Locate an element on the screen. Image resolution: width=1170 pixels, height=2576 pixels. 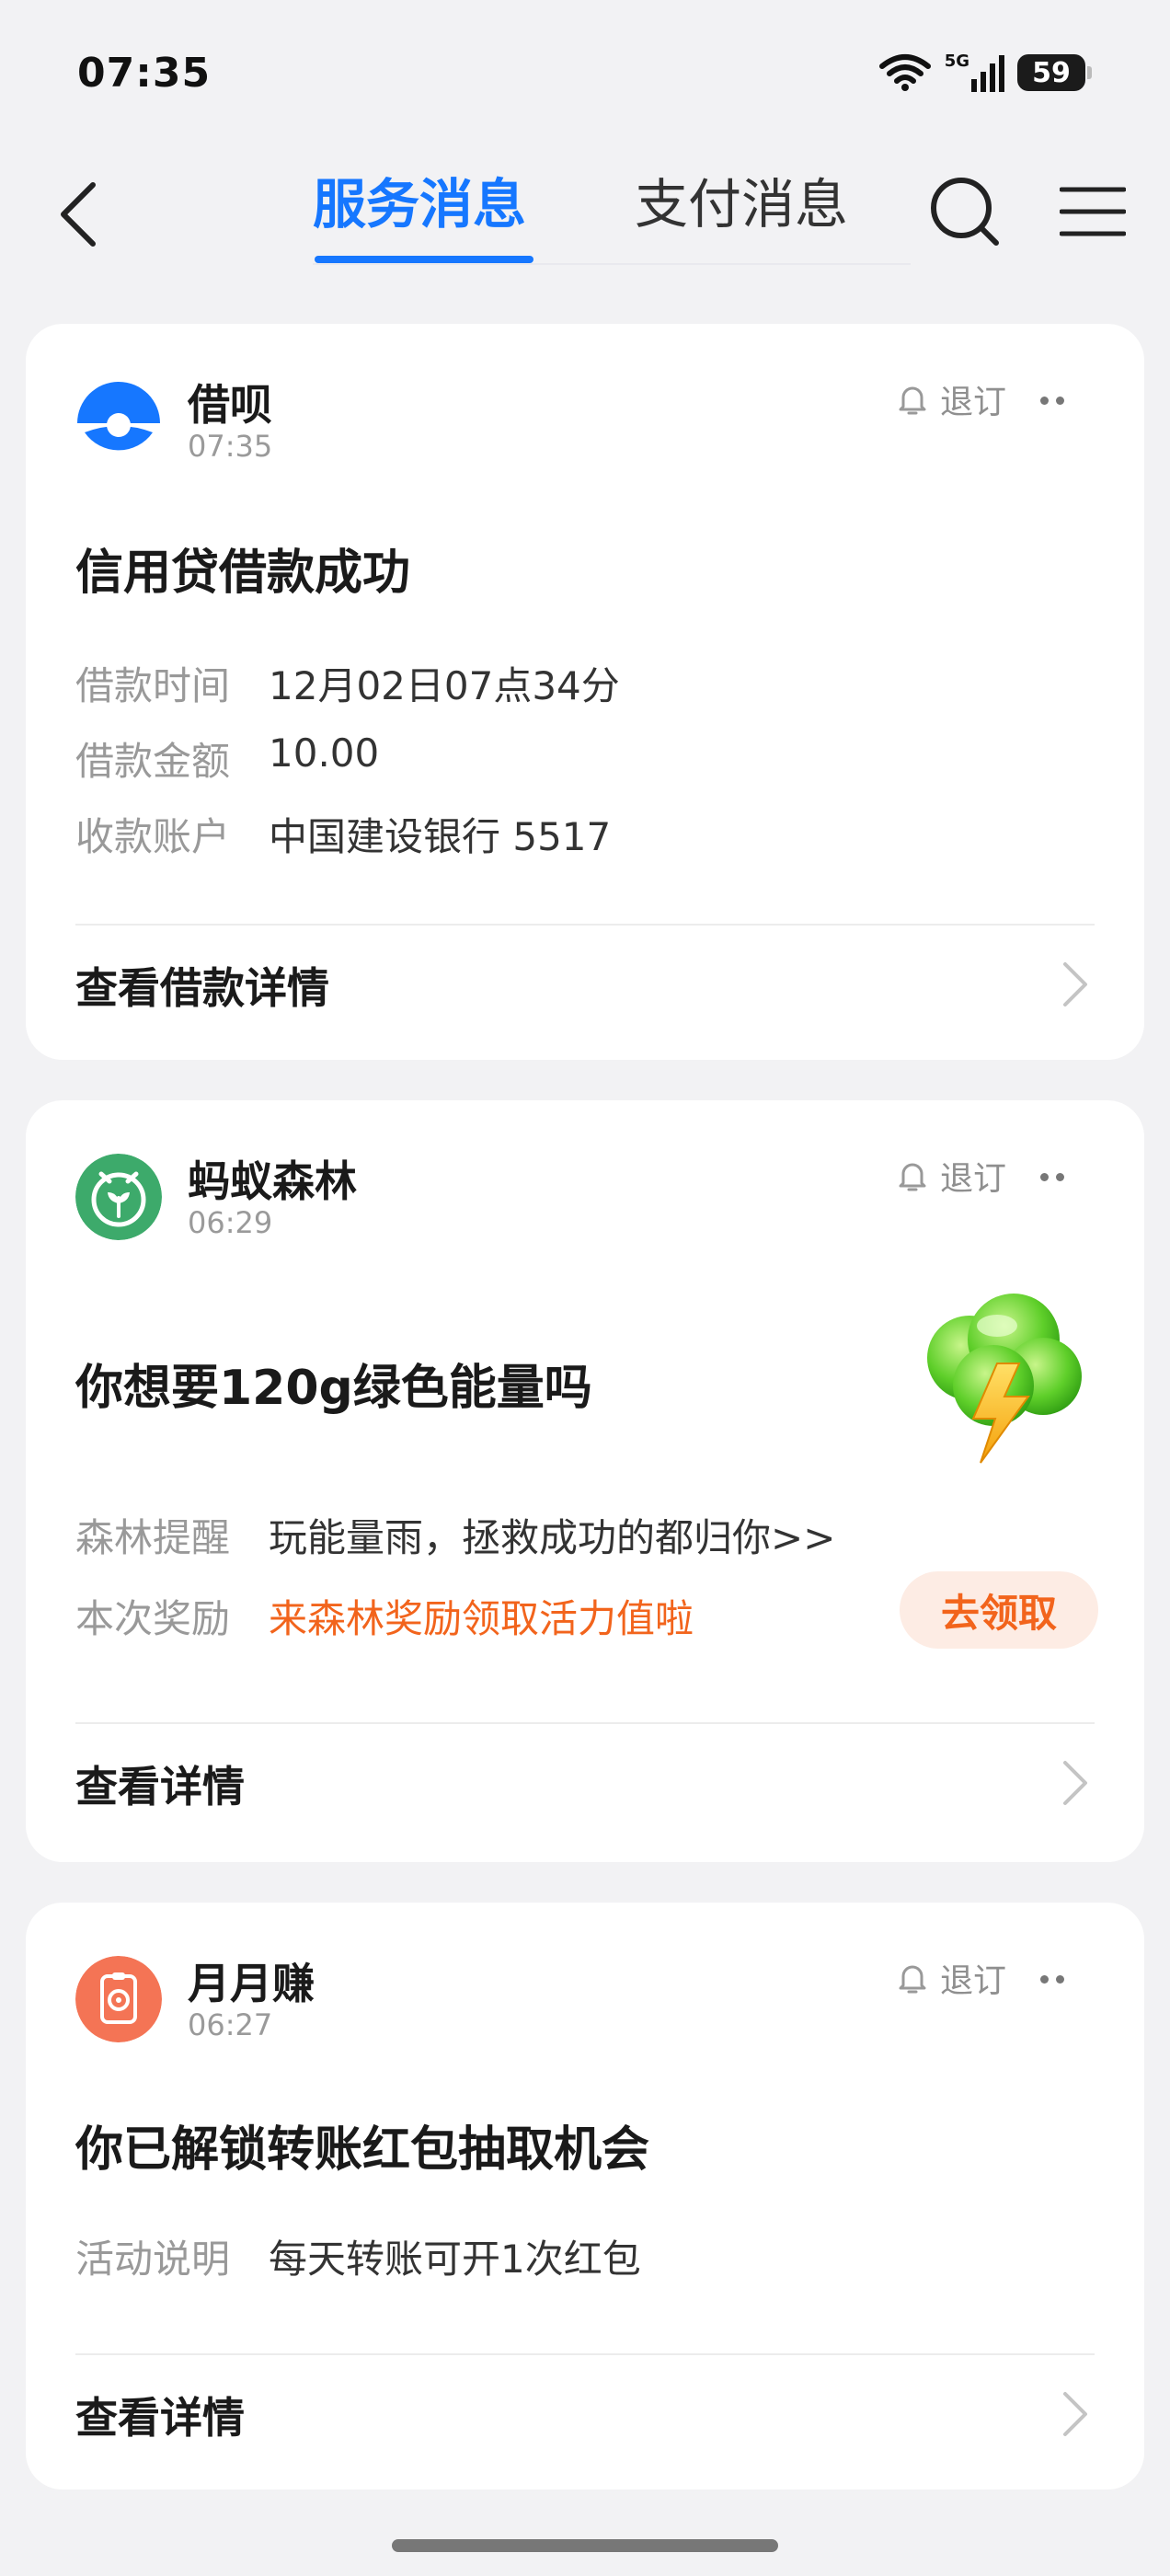
message-title: 你想要120g绿色能量吗 is located at coordinates (333, 1388).